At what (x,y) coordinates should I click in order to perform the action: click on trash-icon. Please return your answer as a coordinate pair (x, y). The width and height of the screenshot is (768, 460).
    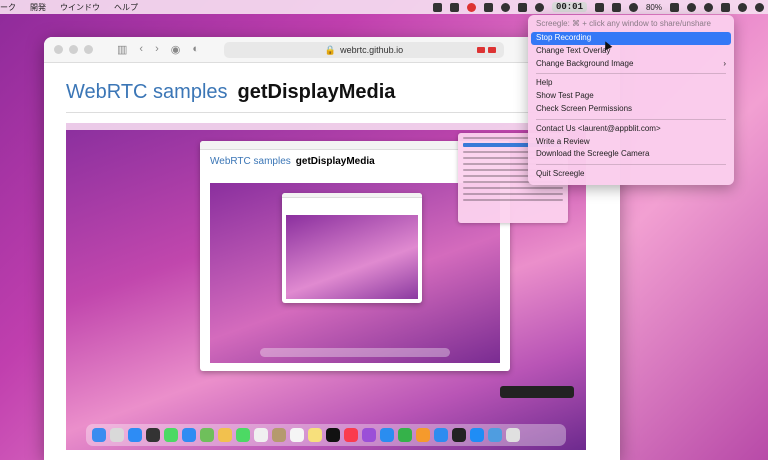
    Looking at the image, I should click on (513, 435).